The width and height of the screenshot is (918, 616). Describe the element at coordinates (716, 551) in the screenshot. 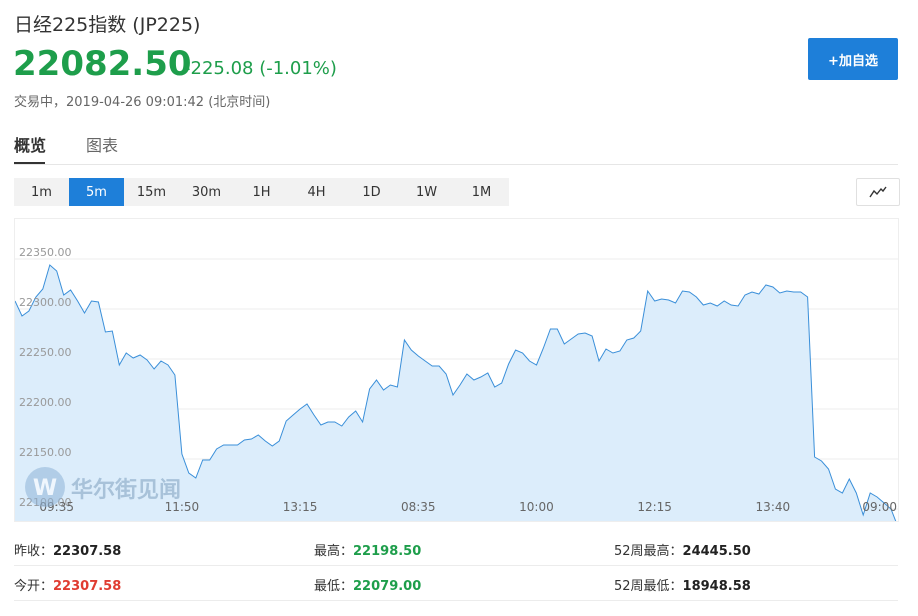

I see `stat-52w-high-value: 24445.50` at that location.